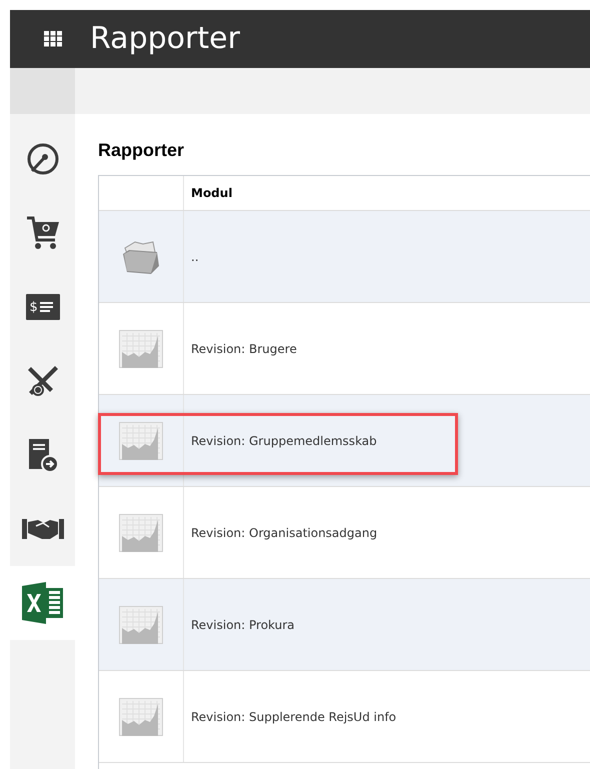 This screenshot has width=590, height=769. Describe the element at coordinates (344, 625) in the screenshot. I see `table-row: Revision: Prokura` at that location.